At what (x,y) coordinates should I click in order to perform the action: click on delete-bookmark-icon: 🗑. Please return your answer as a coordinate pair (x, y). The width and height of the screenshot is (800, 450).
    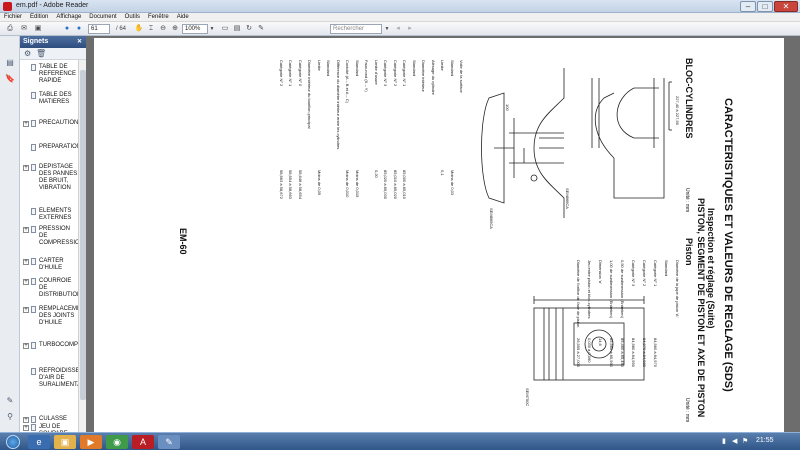
    Looking at the image, I should click on (41, 53).